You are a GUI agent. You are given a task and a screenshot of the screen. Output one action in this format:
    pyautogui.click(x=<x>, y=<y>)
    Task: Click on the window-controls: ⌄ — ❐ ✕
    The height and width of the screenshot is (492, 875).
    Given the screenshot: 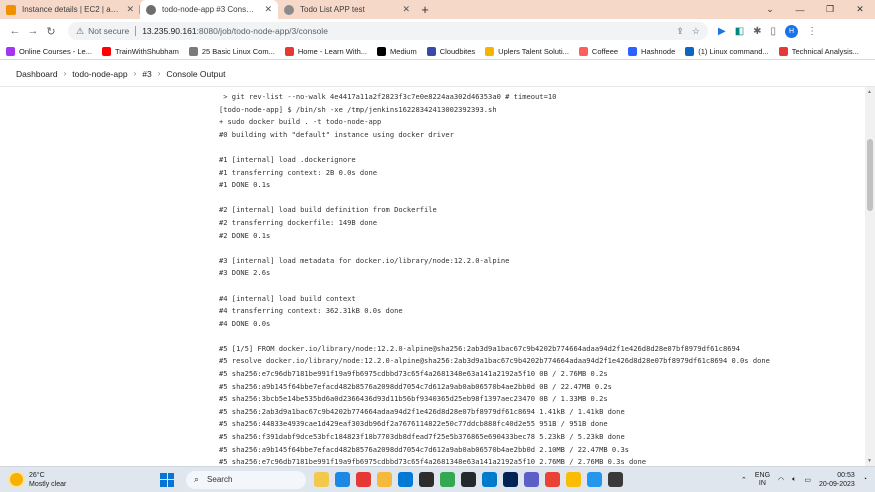 What is the action you would take?
    pyautogui.click(x=815, y=9)
    